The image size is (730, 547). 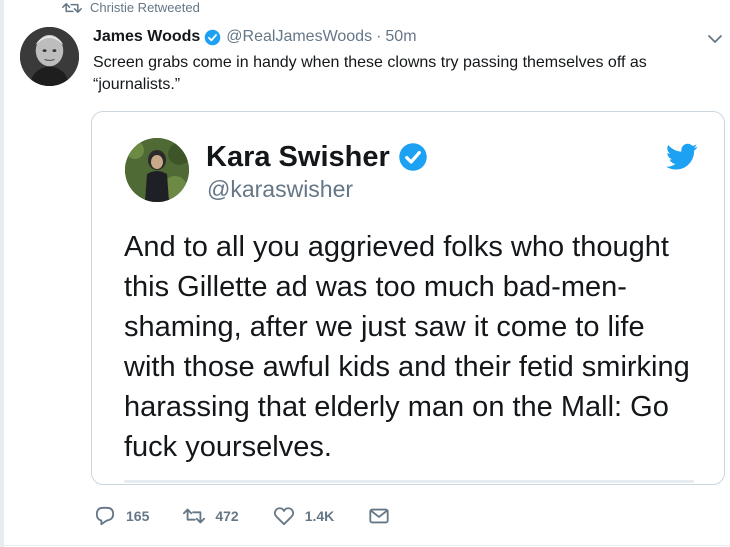 What do you see at coordinates (146, 37) in the screenshot?
I see `author-name: James Woods` at bounding box center [146, 37].